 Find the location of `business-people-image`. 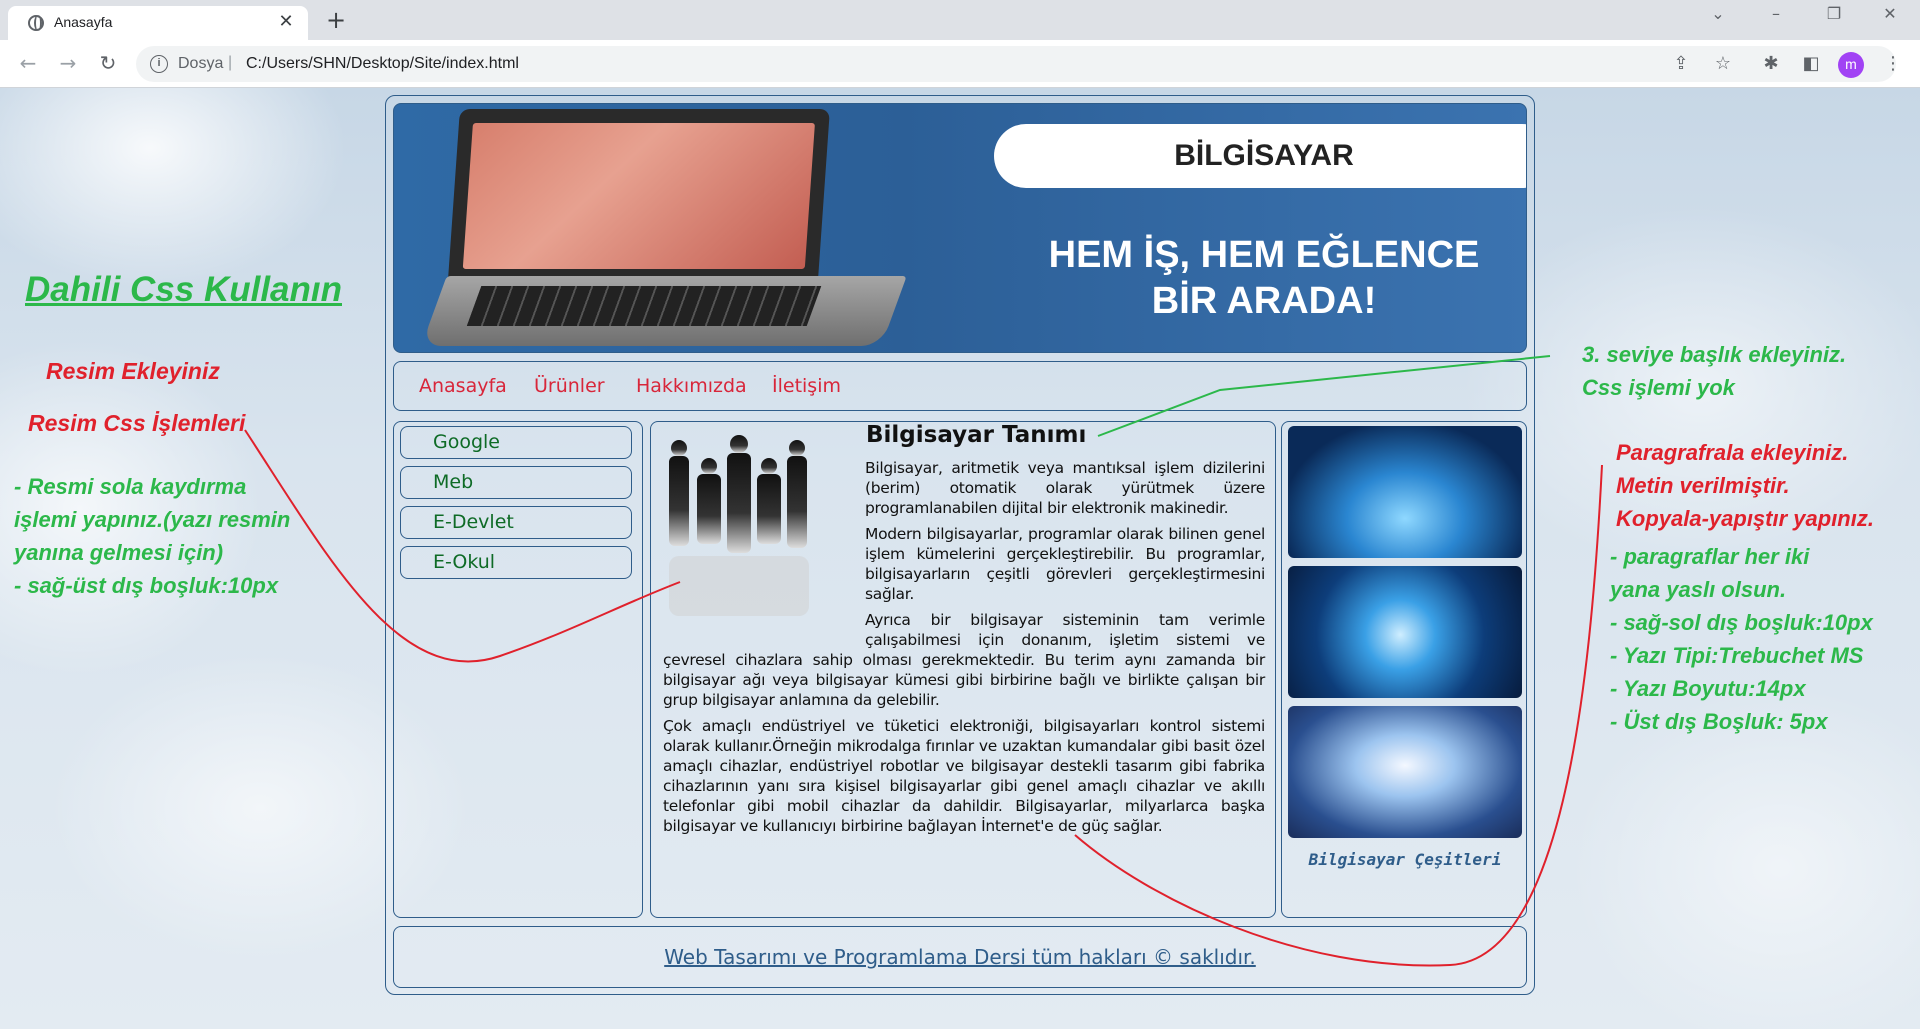

business-people-image is located at coordinates (739, 525).